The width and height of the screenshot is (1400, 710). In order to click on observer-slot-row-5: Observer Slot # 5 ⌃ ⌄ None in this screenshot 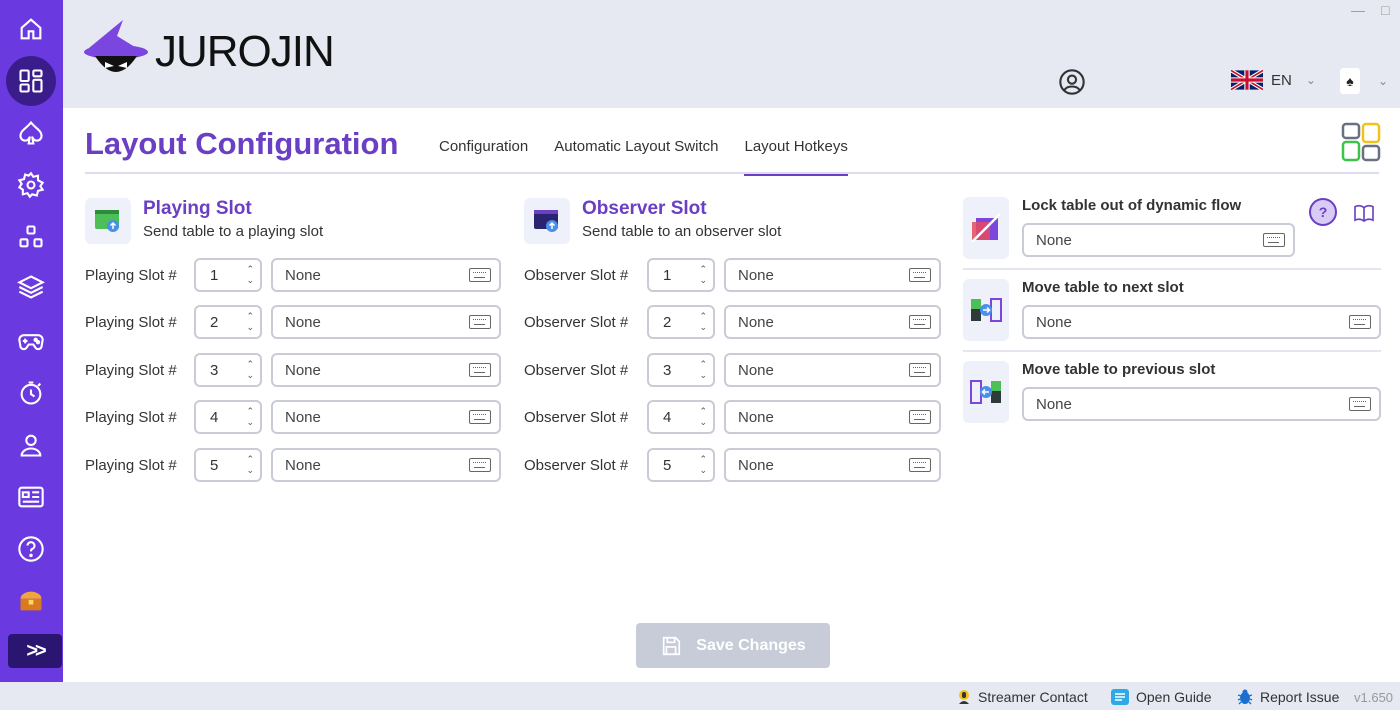, I will do `click(732, 465)`.